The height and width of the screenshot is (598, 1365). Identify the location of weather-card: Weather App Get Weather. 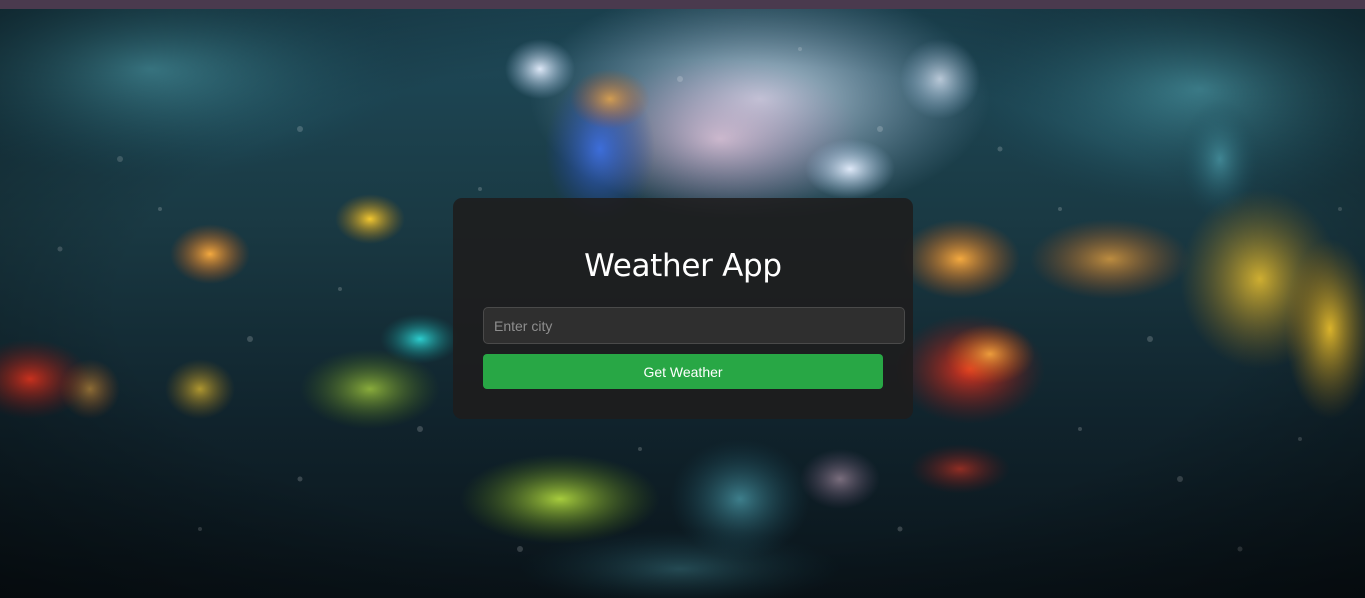
(683, 308).